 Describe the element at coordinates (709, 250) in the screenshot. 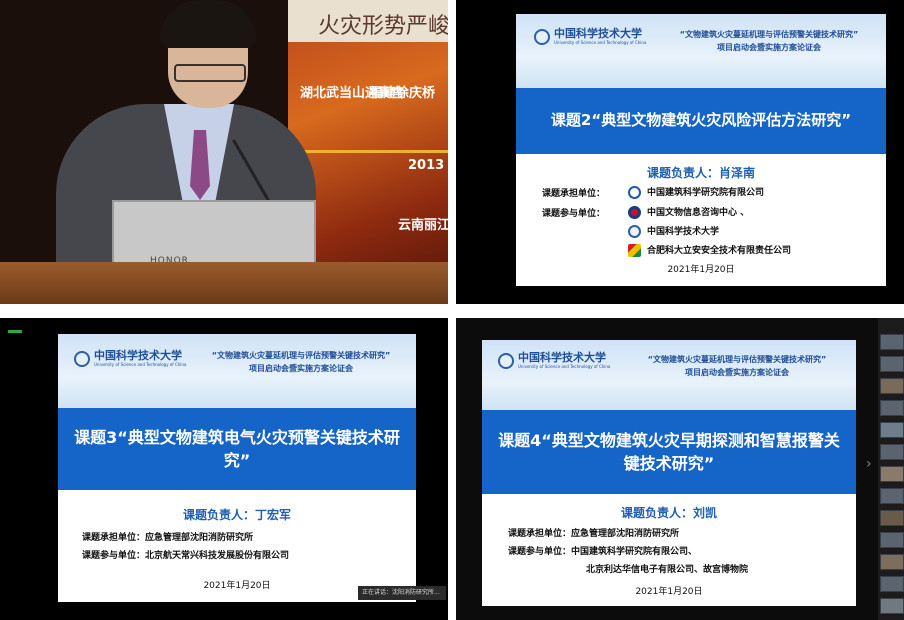

I see `participant-org: 合肥科大立安安全技术有限责任公司` at that location.